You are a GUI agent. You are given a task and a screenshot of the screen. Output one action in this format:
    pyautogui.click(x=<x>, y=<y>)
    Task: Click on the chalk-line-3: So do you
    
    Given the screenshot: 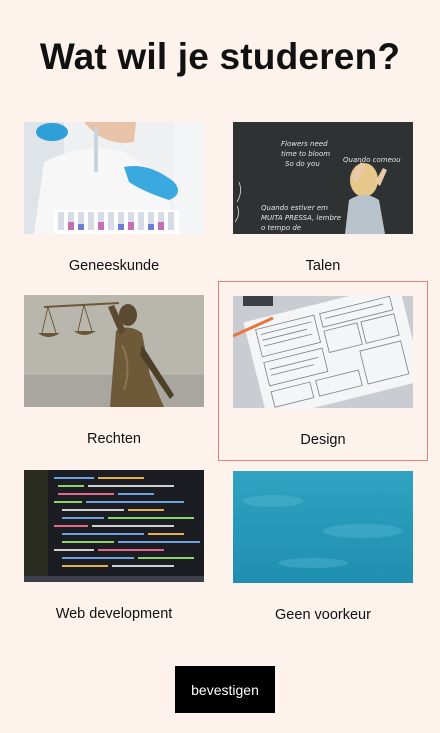 What is the action you would take?
    pyautogui.click(x=302, y=164)
    